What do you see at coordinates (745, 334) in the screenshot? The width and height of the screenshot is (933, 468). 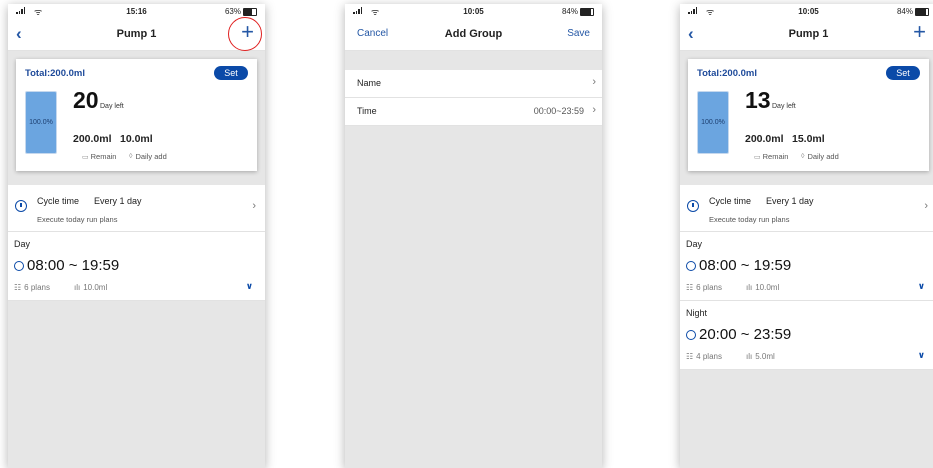 I see `group-time-range: 20:00 ~ 23:59` at bounding box center [745, 334].